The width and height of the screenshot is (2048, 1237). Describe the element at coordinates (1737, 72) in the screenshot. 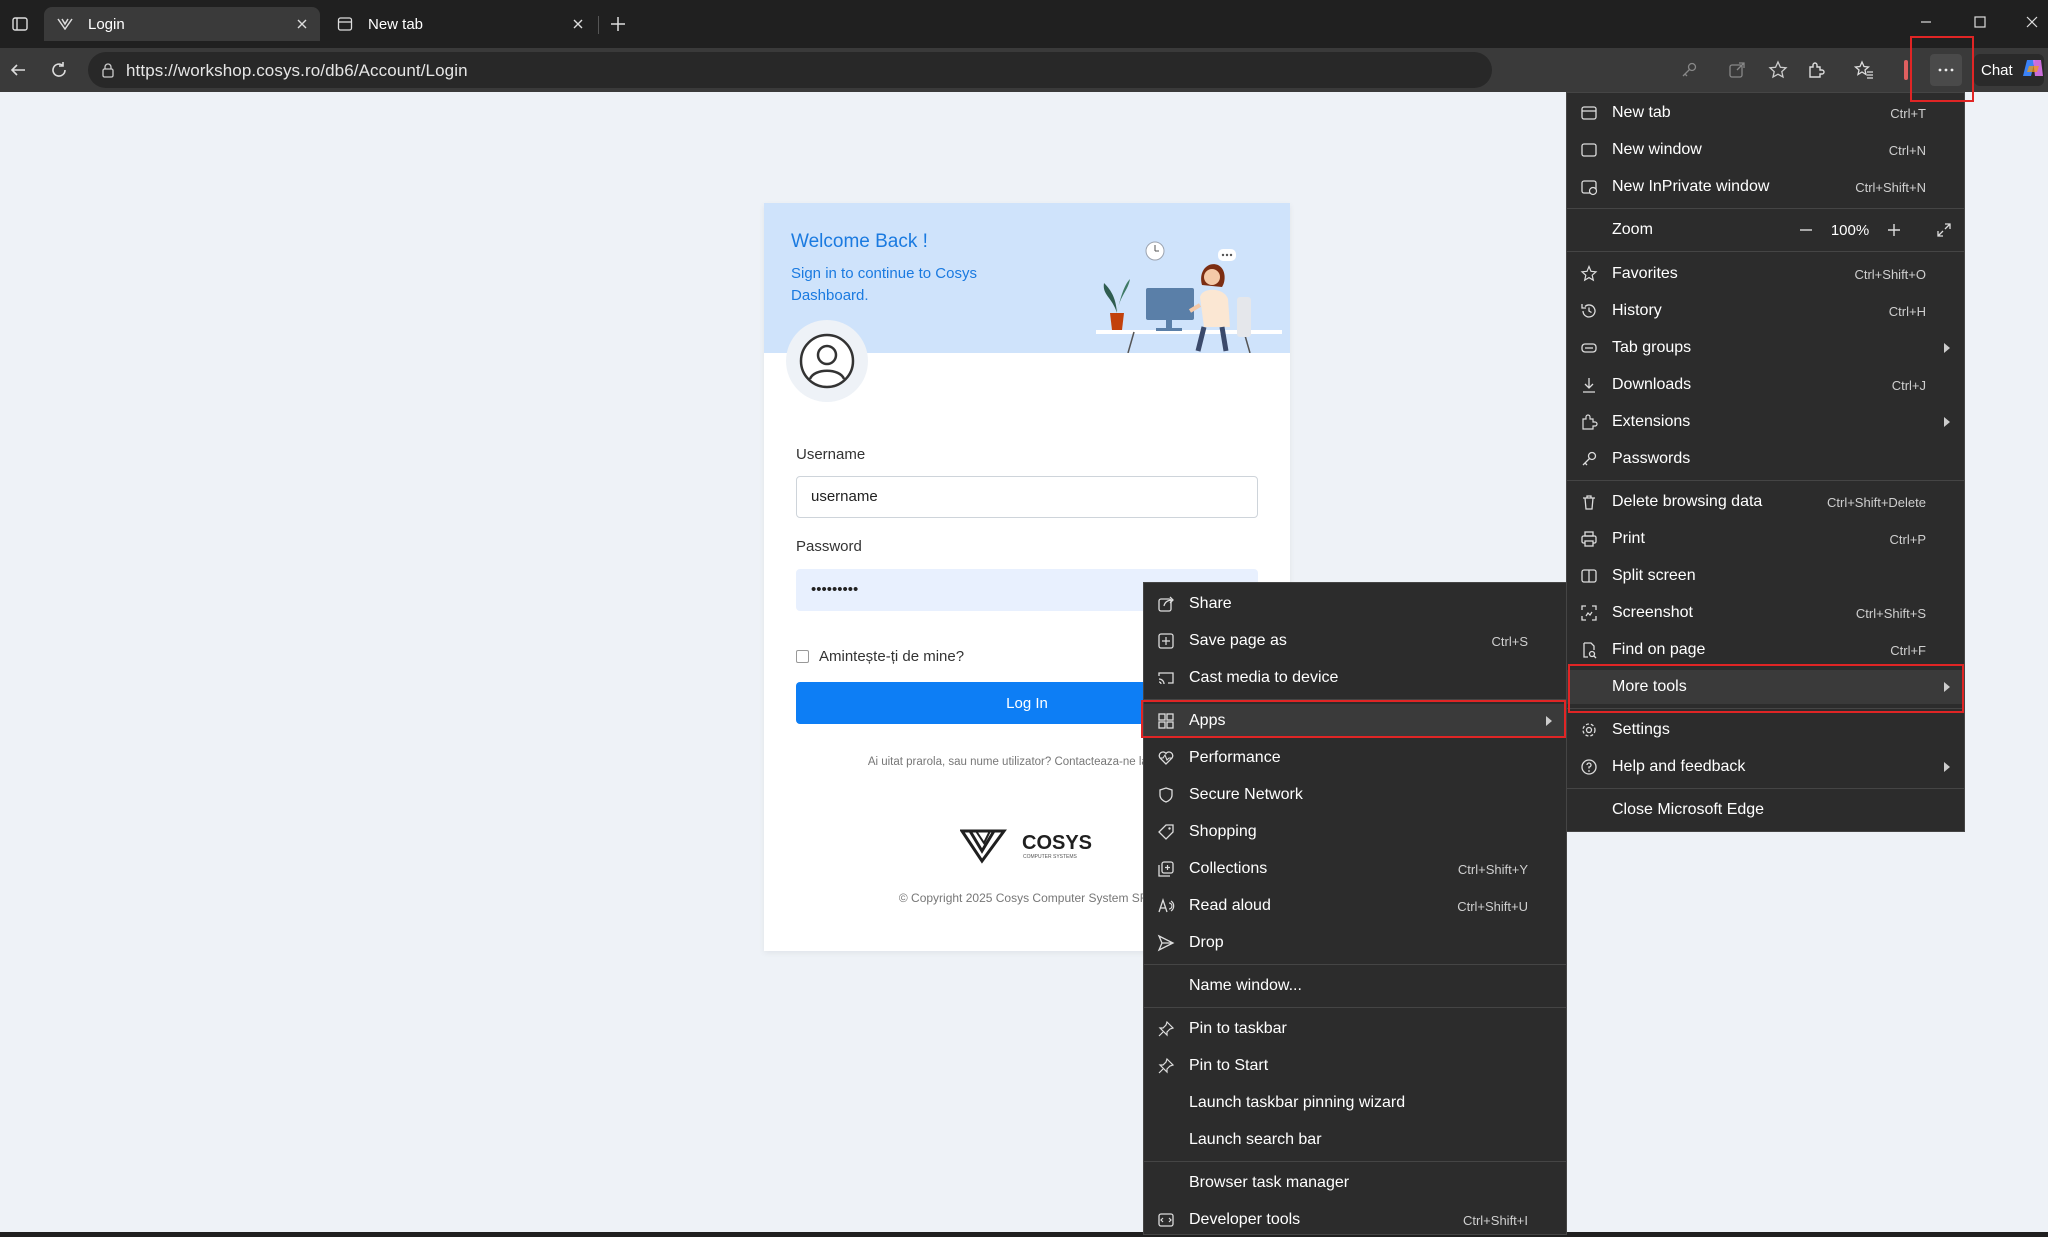

I see `open-in-app-icon` at that location.